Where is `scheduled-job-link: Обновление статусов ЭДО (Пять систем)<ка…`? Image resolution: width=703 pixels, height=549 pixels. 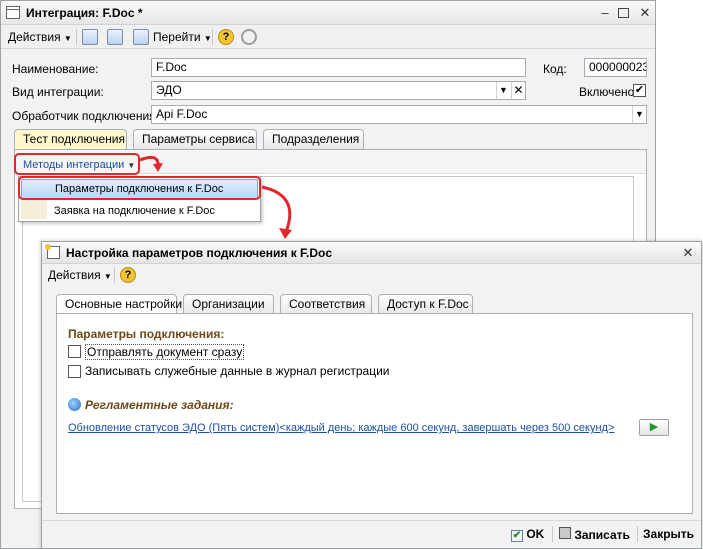 scheduled-job-link: Обновление статусов ЭДО (Пять систем)<ка… is located at coordinates (341, 428).